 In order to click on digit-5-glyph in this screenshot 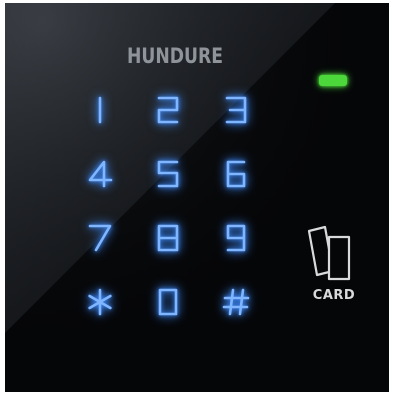, I will do `click(168, 174)`.